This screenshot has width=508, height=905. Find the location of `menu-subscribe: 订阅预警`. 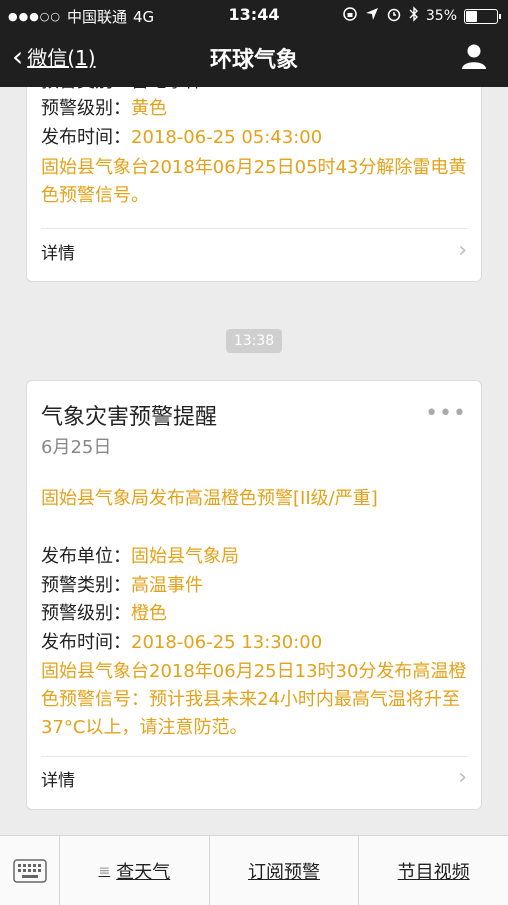

menu-subscribe: 订阅预警 is located at coordinates (285, 870).